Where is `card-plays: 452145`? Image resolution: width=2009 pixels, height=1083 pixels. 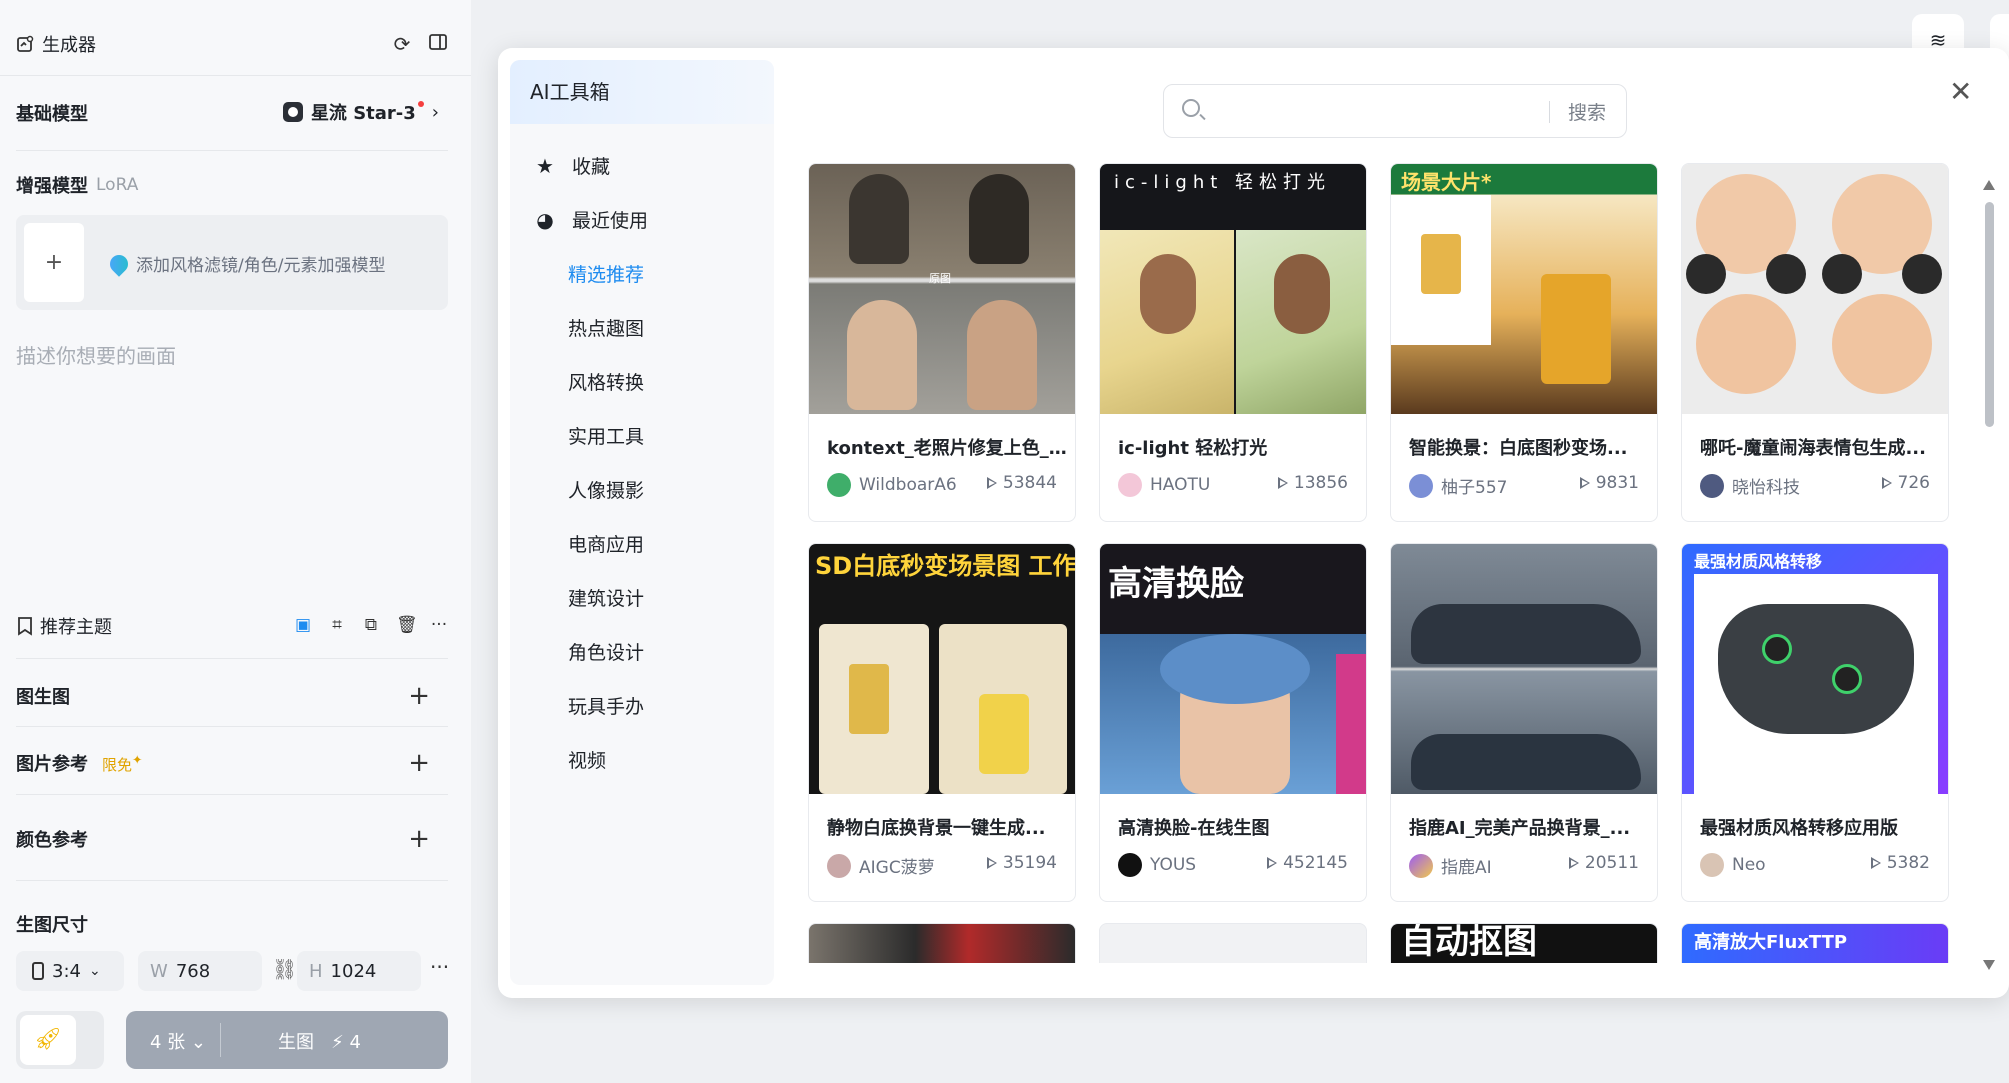 card-plays: 452145 is located at coordinates (1307, 863).